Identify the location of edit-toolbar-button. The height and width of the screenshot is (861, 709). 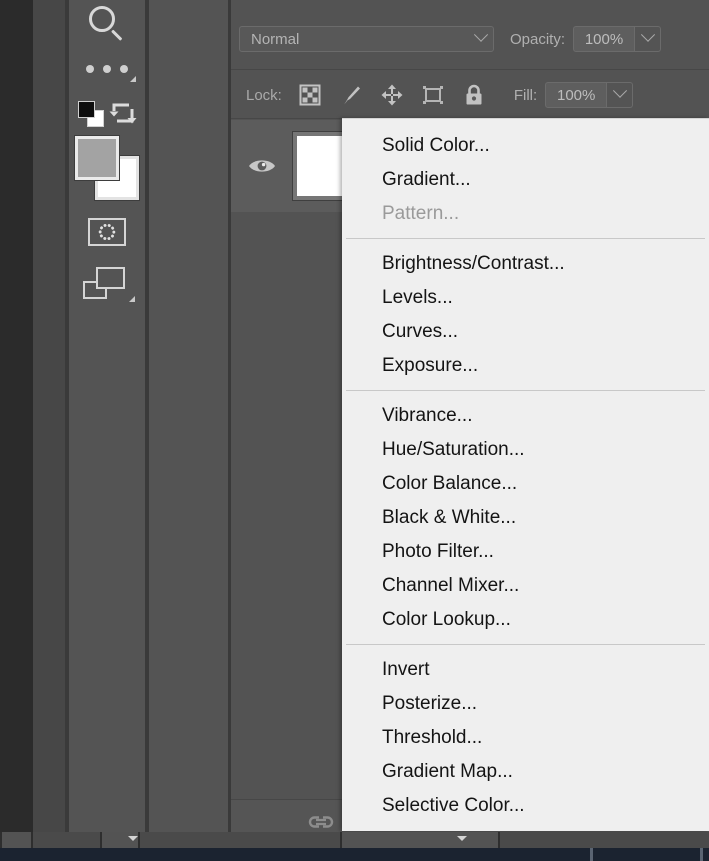
(107, 69).